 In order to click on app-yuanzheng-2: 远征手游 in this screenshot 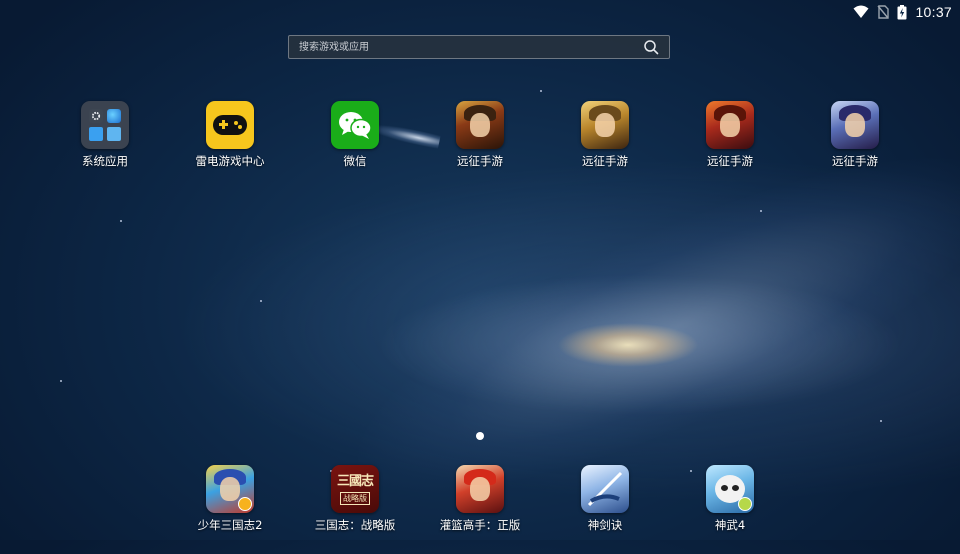, I will do `click(605, 135)`.